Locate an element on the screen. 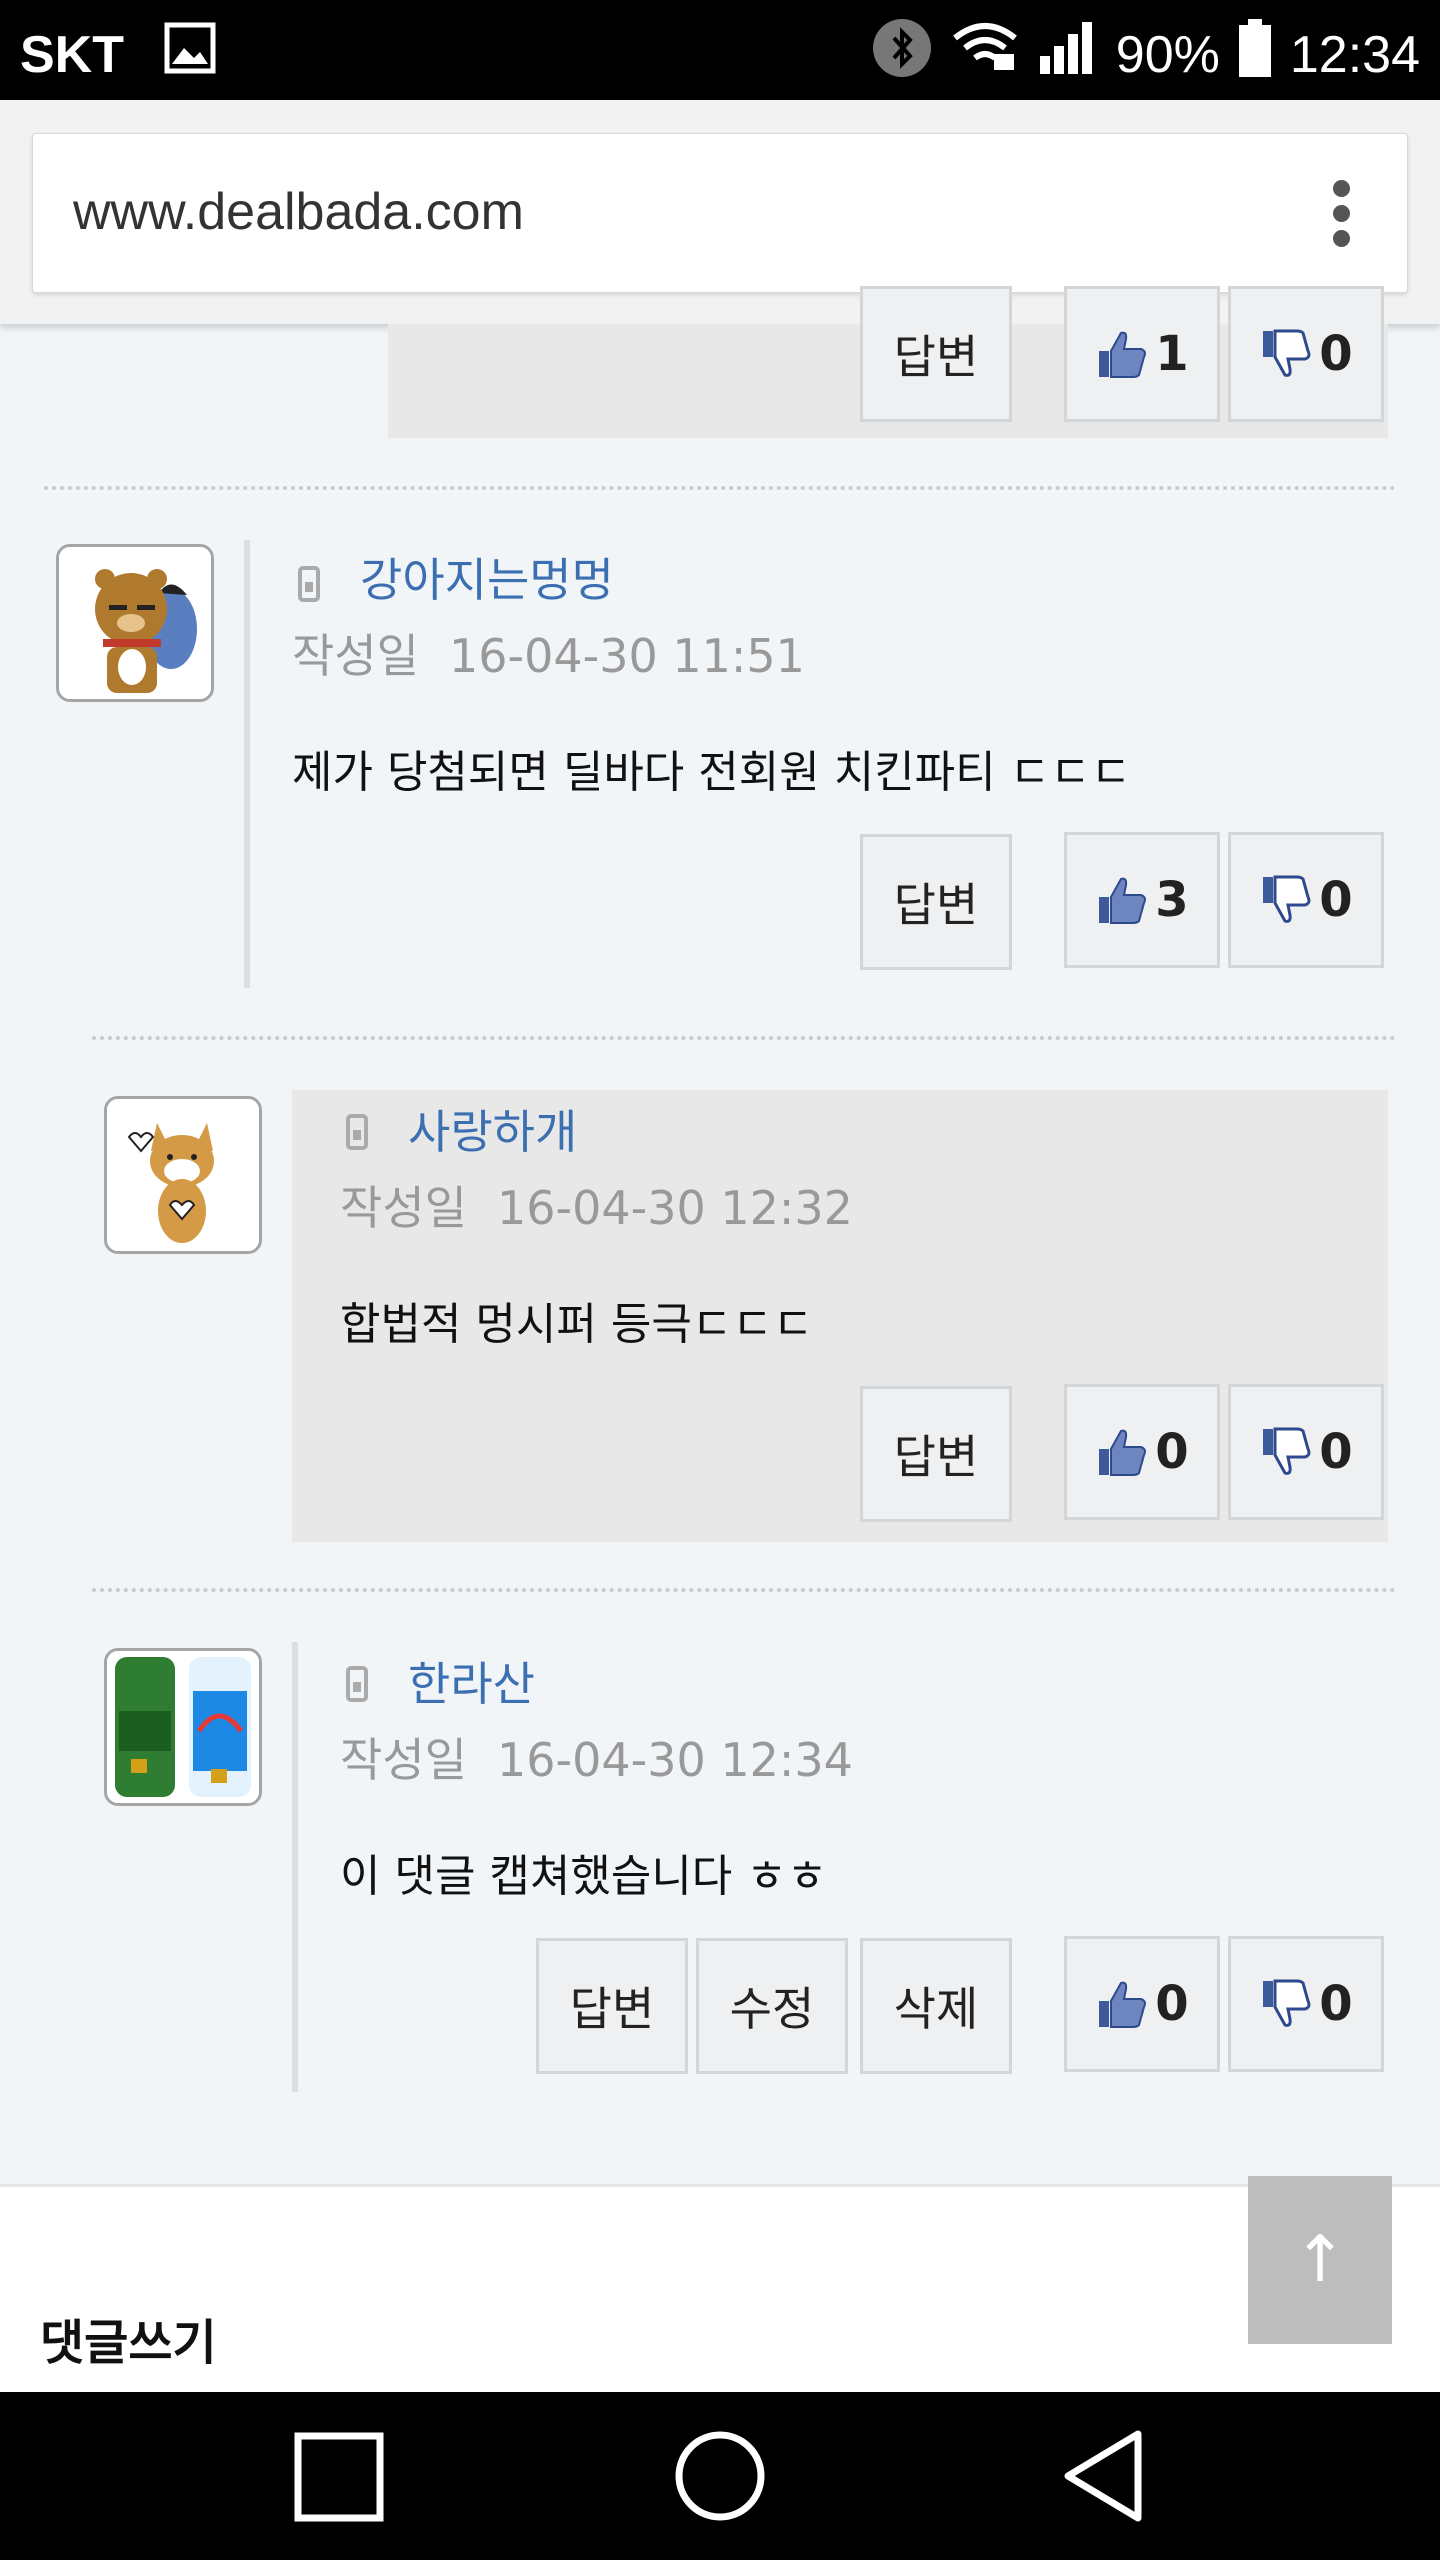 Image resolution: width=1440 pixels, height=2560 pixels. battery-percent: 90% is located at coordinates (1167, 54).